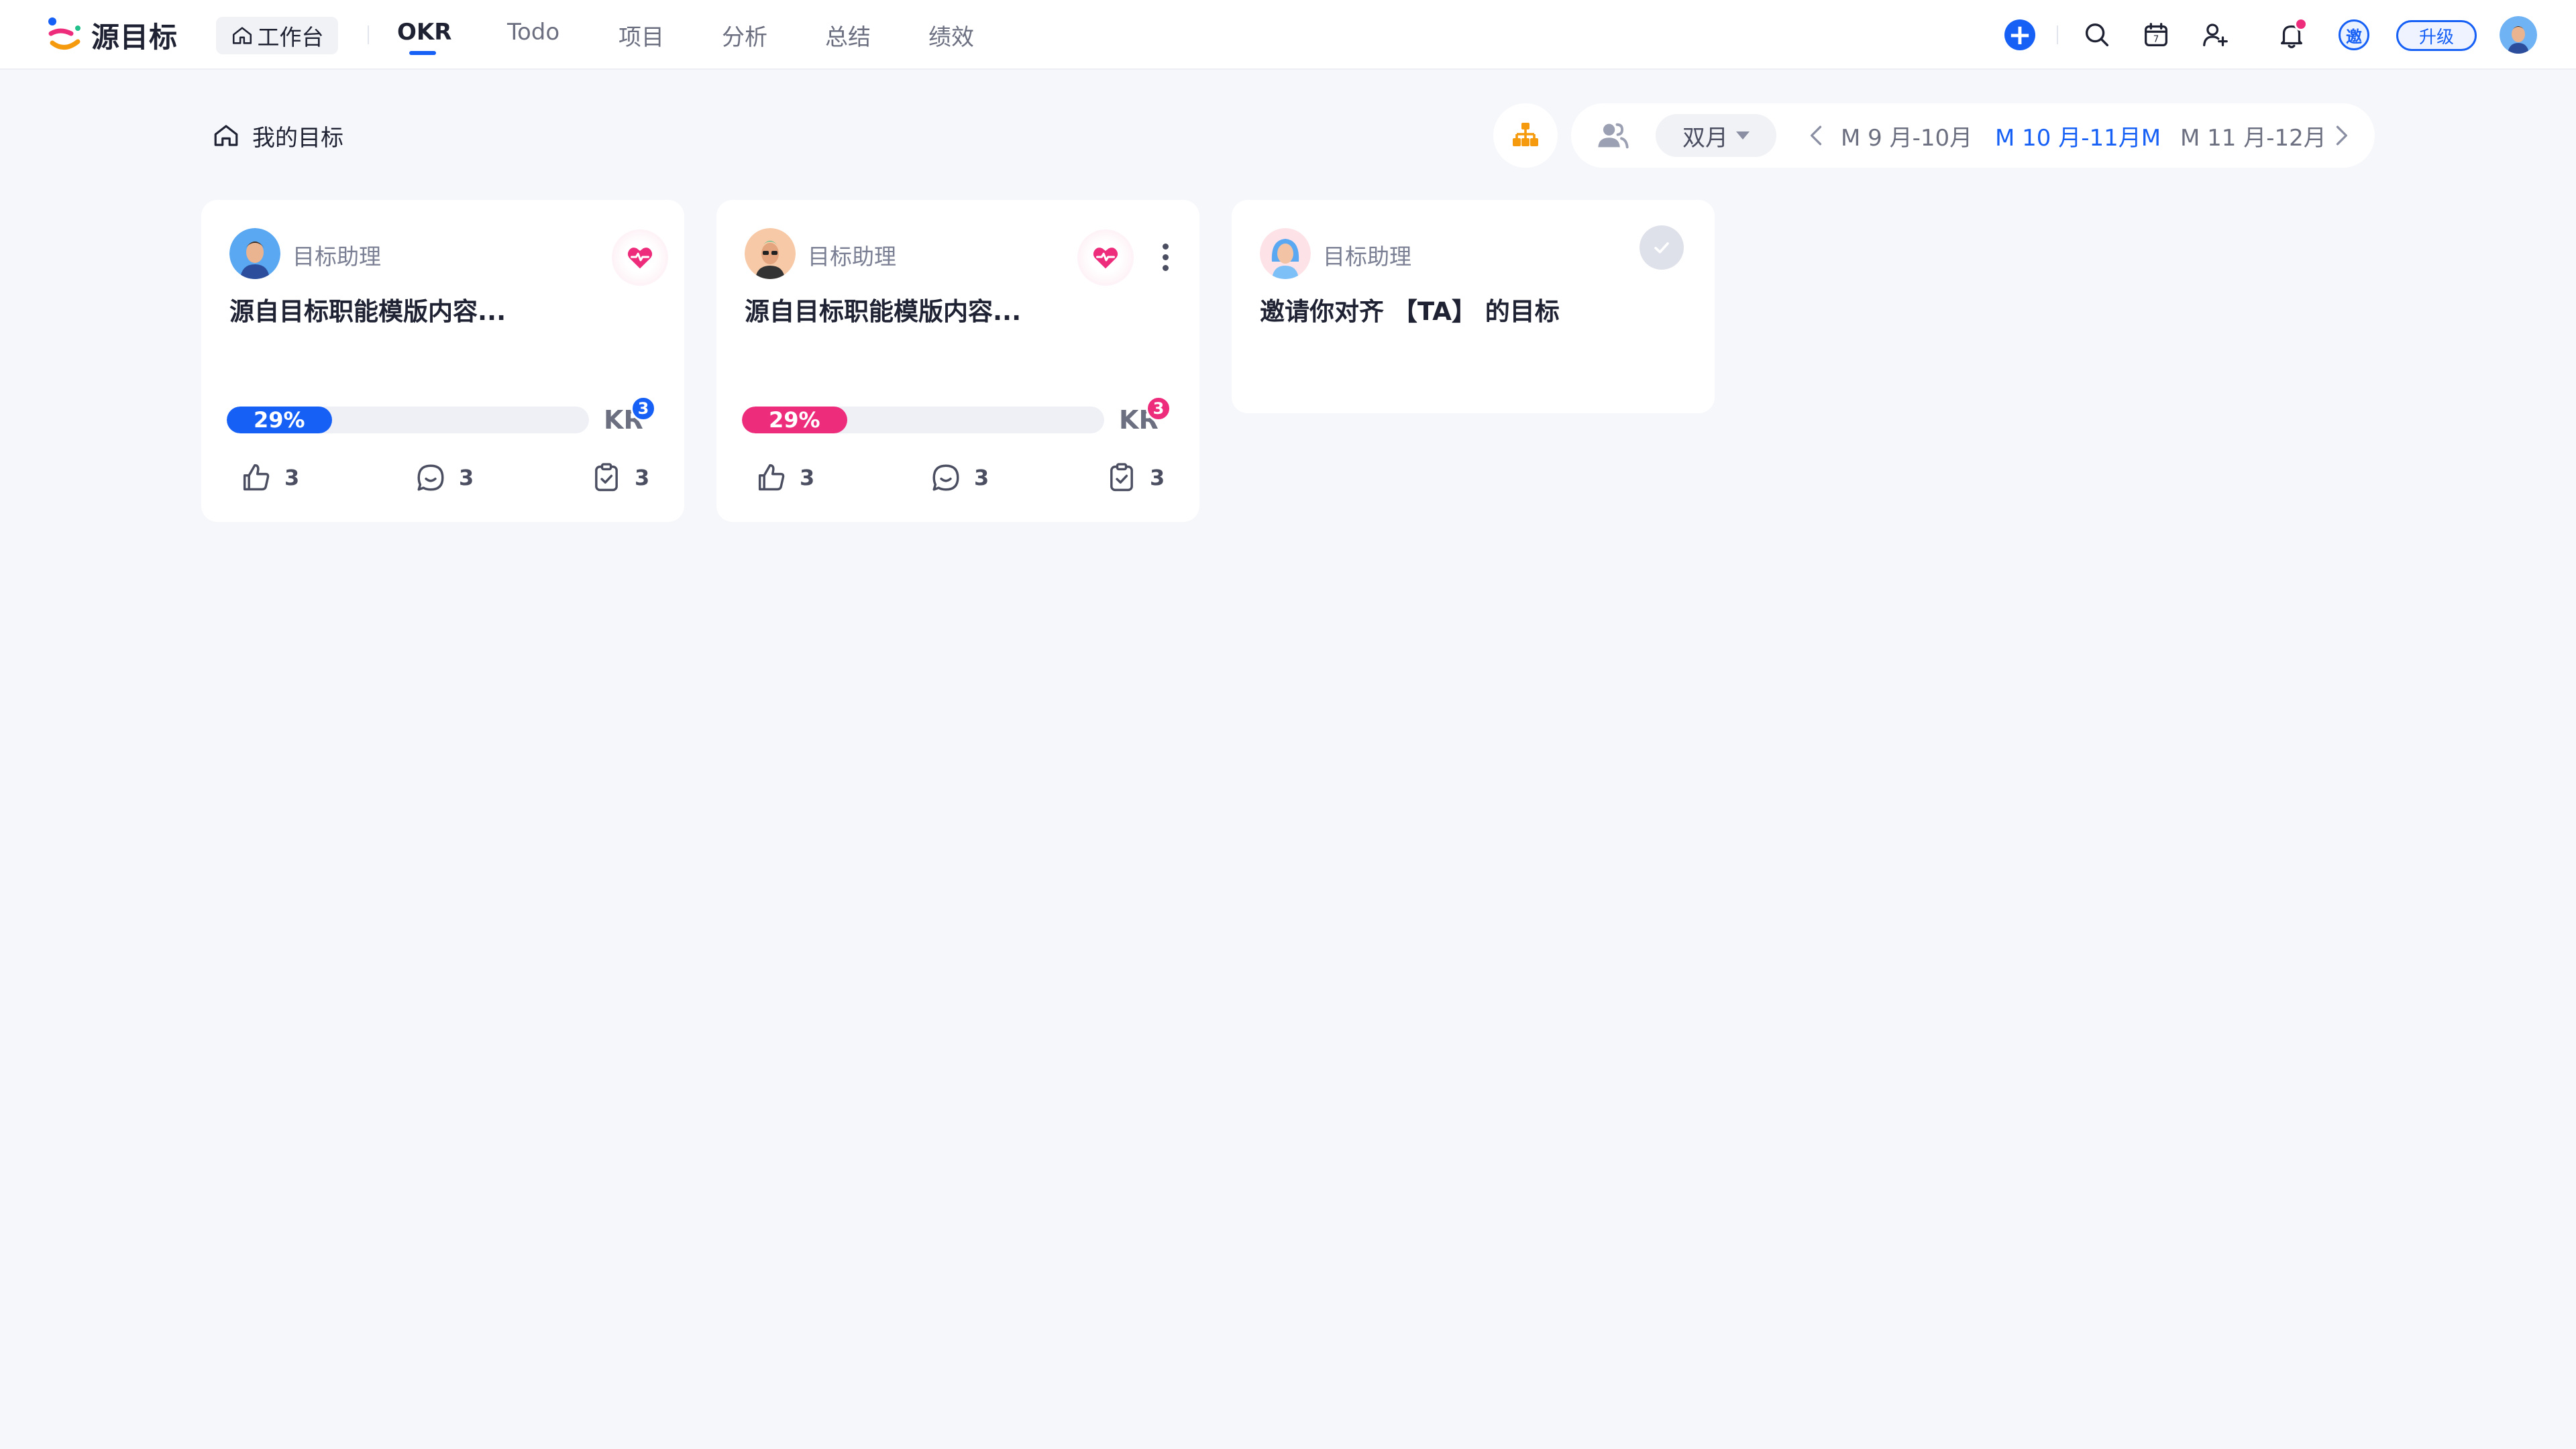  I want to click on calendar-button: 7, so click(2156, 34).